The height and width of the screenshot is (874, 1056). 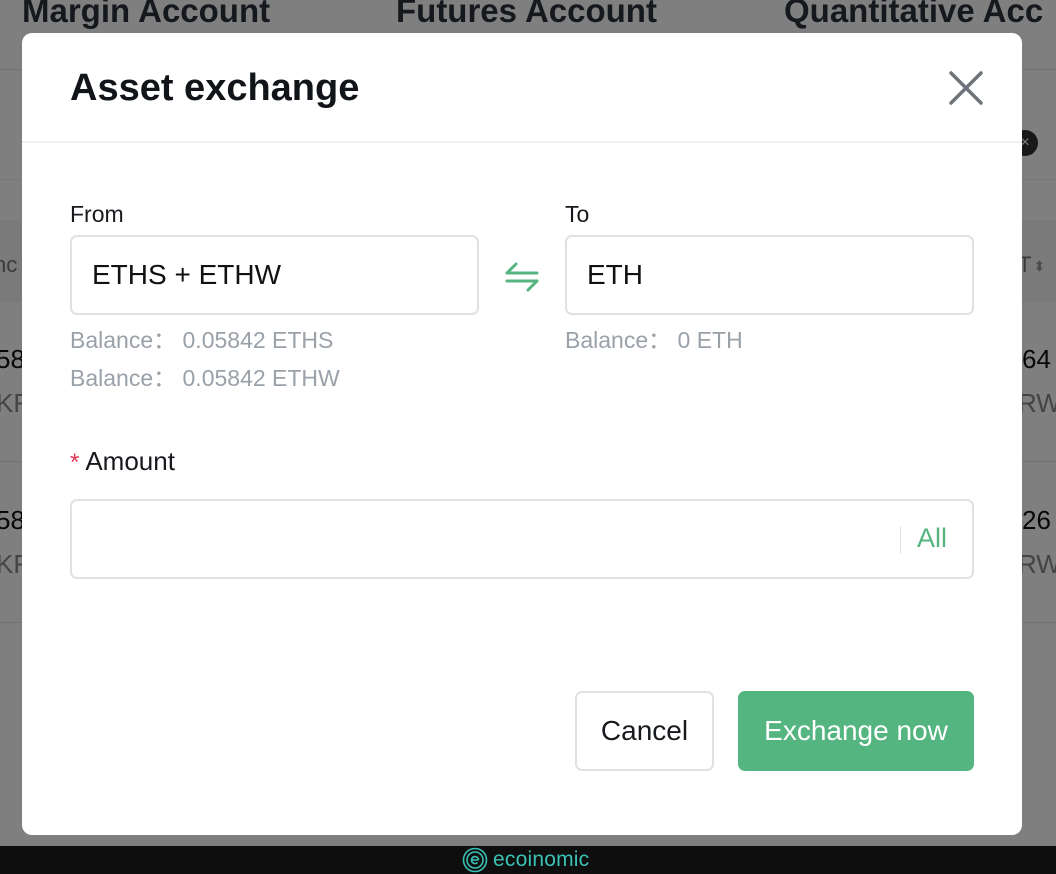 I want to click on from-asset-select: ETHS + ETHW, so click(x=274, y=275).